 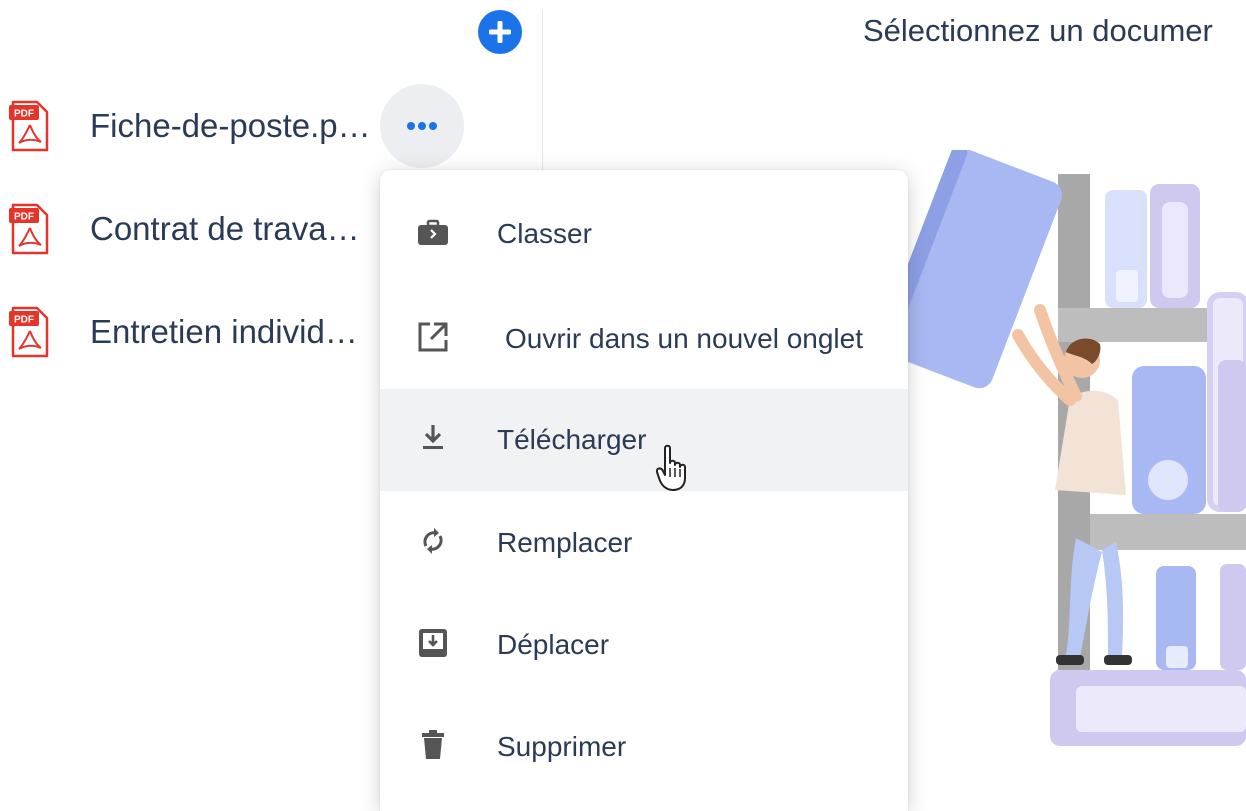 I want to click on panel-title: Sélectionnez un documer, so click(x=1038, y=30).